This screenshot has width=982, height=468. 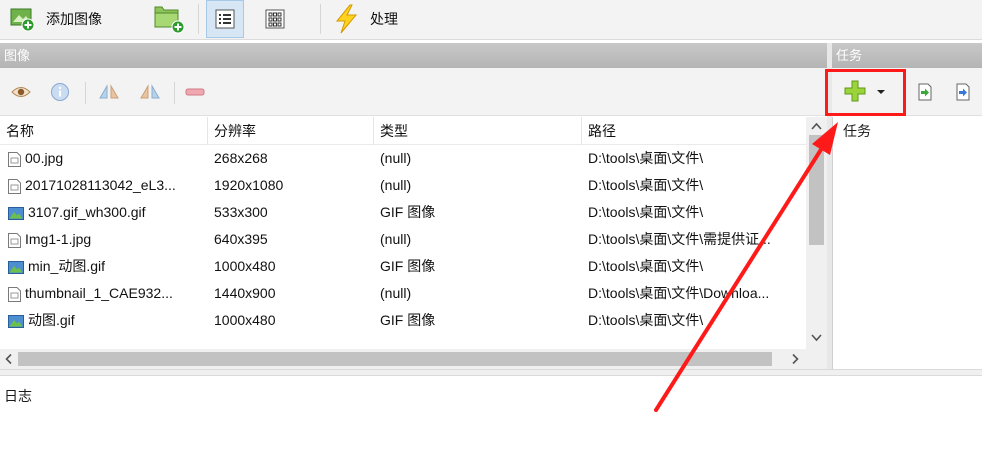 I want to click on cell-resolution: 533x300, so click(x=294, y=212).